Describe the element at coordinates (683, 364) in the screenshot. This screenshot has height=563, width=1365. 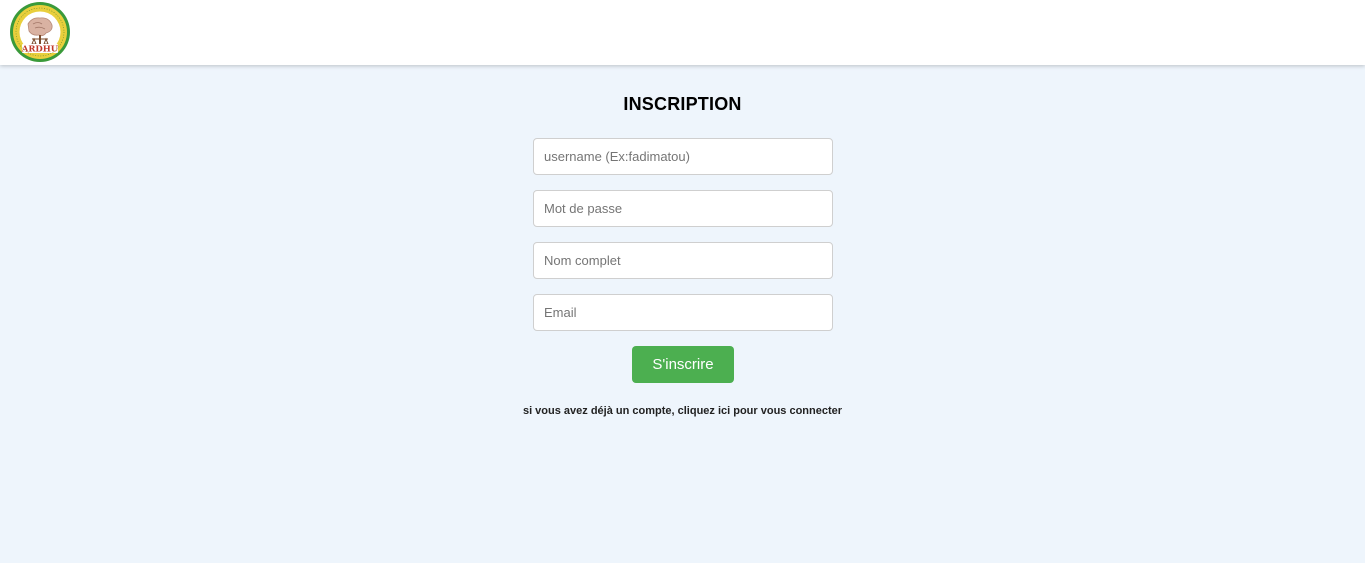
I see `signup-button: S'inscrire` at that location.